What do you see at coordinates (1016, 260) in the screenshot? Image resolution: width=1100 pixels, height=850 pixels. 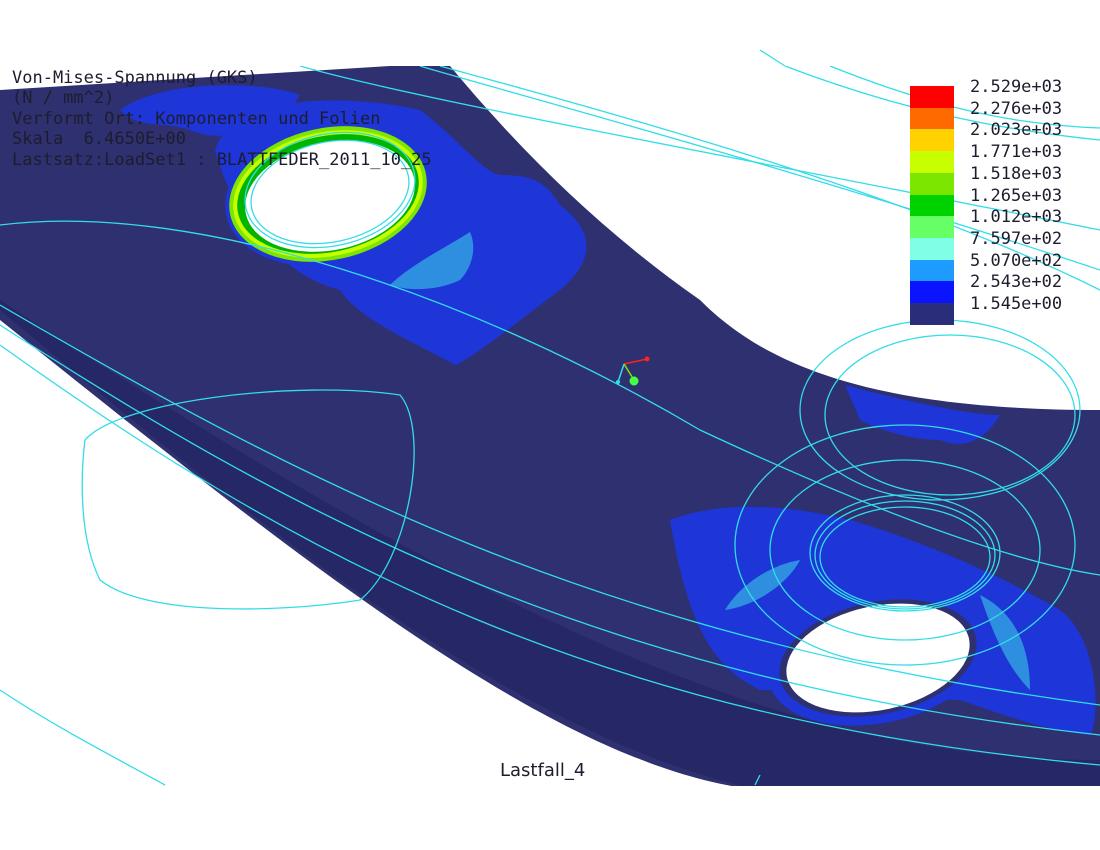 I see `legend-value: 5.070e+02` at bounding box center [1016, 260].